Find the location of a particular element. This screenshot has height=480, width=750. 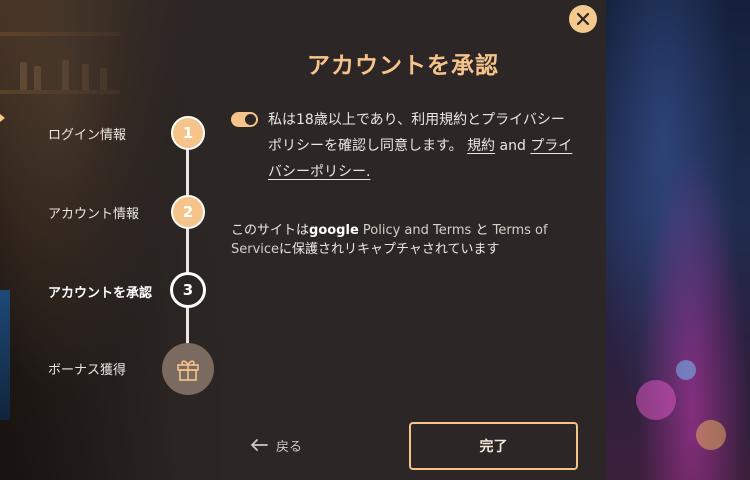

step-circle-1: 1 is located at coordinates (188, 133).